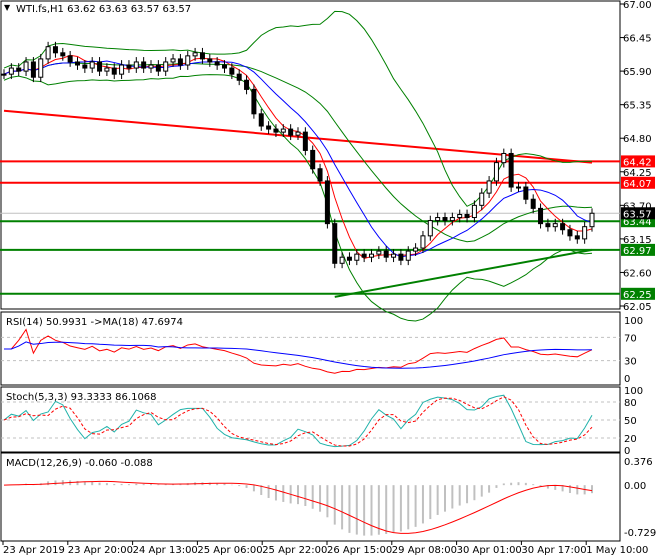 The height and width of the screenshot is (560, 660). I want to click on stoch-tick-label: 20, so click(630, 439).